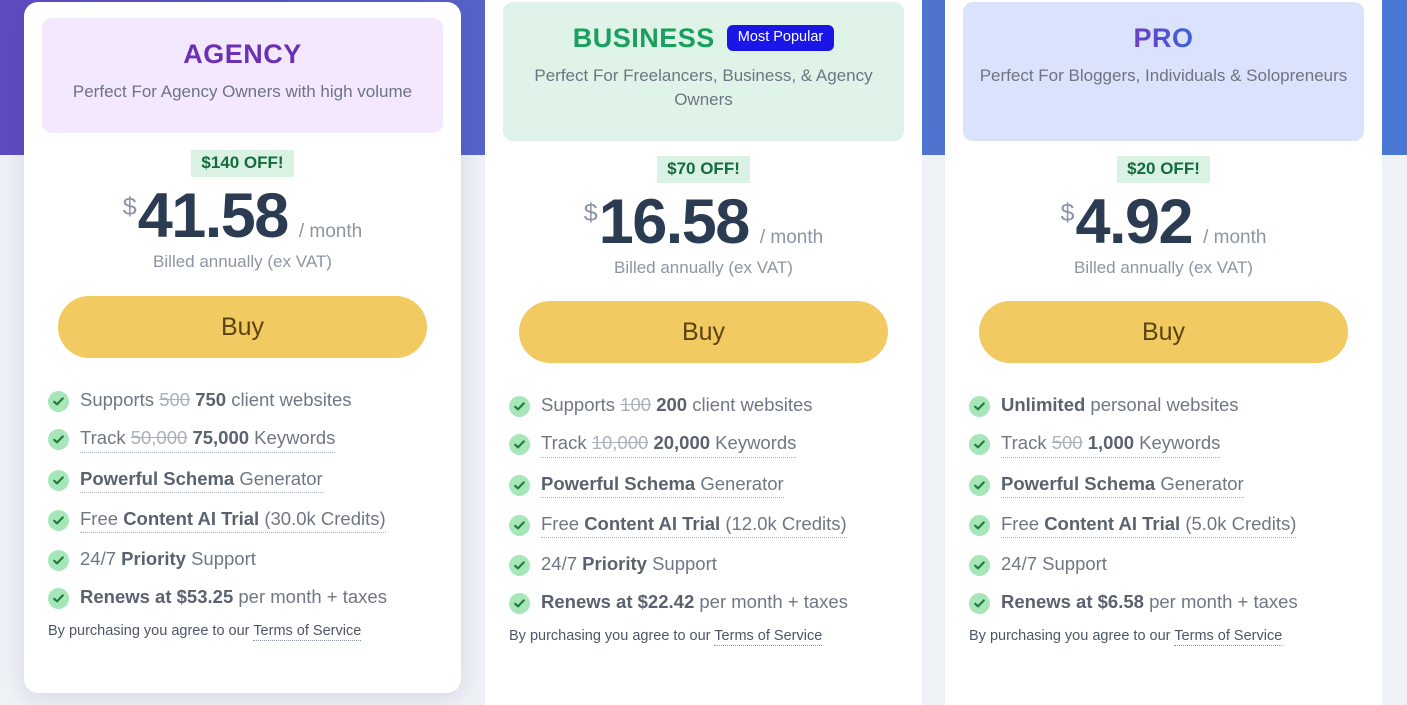  I want to click on plan-title-row: BUSINESS Most Popular, so click(703, 38).